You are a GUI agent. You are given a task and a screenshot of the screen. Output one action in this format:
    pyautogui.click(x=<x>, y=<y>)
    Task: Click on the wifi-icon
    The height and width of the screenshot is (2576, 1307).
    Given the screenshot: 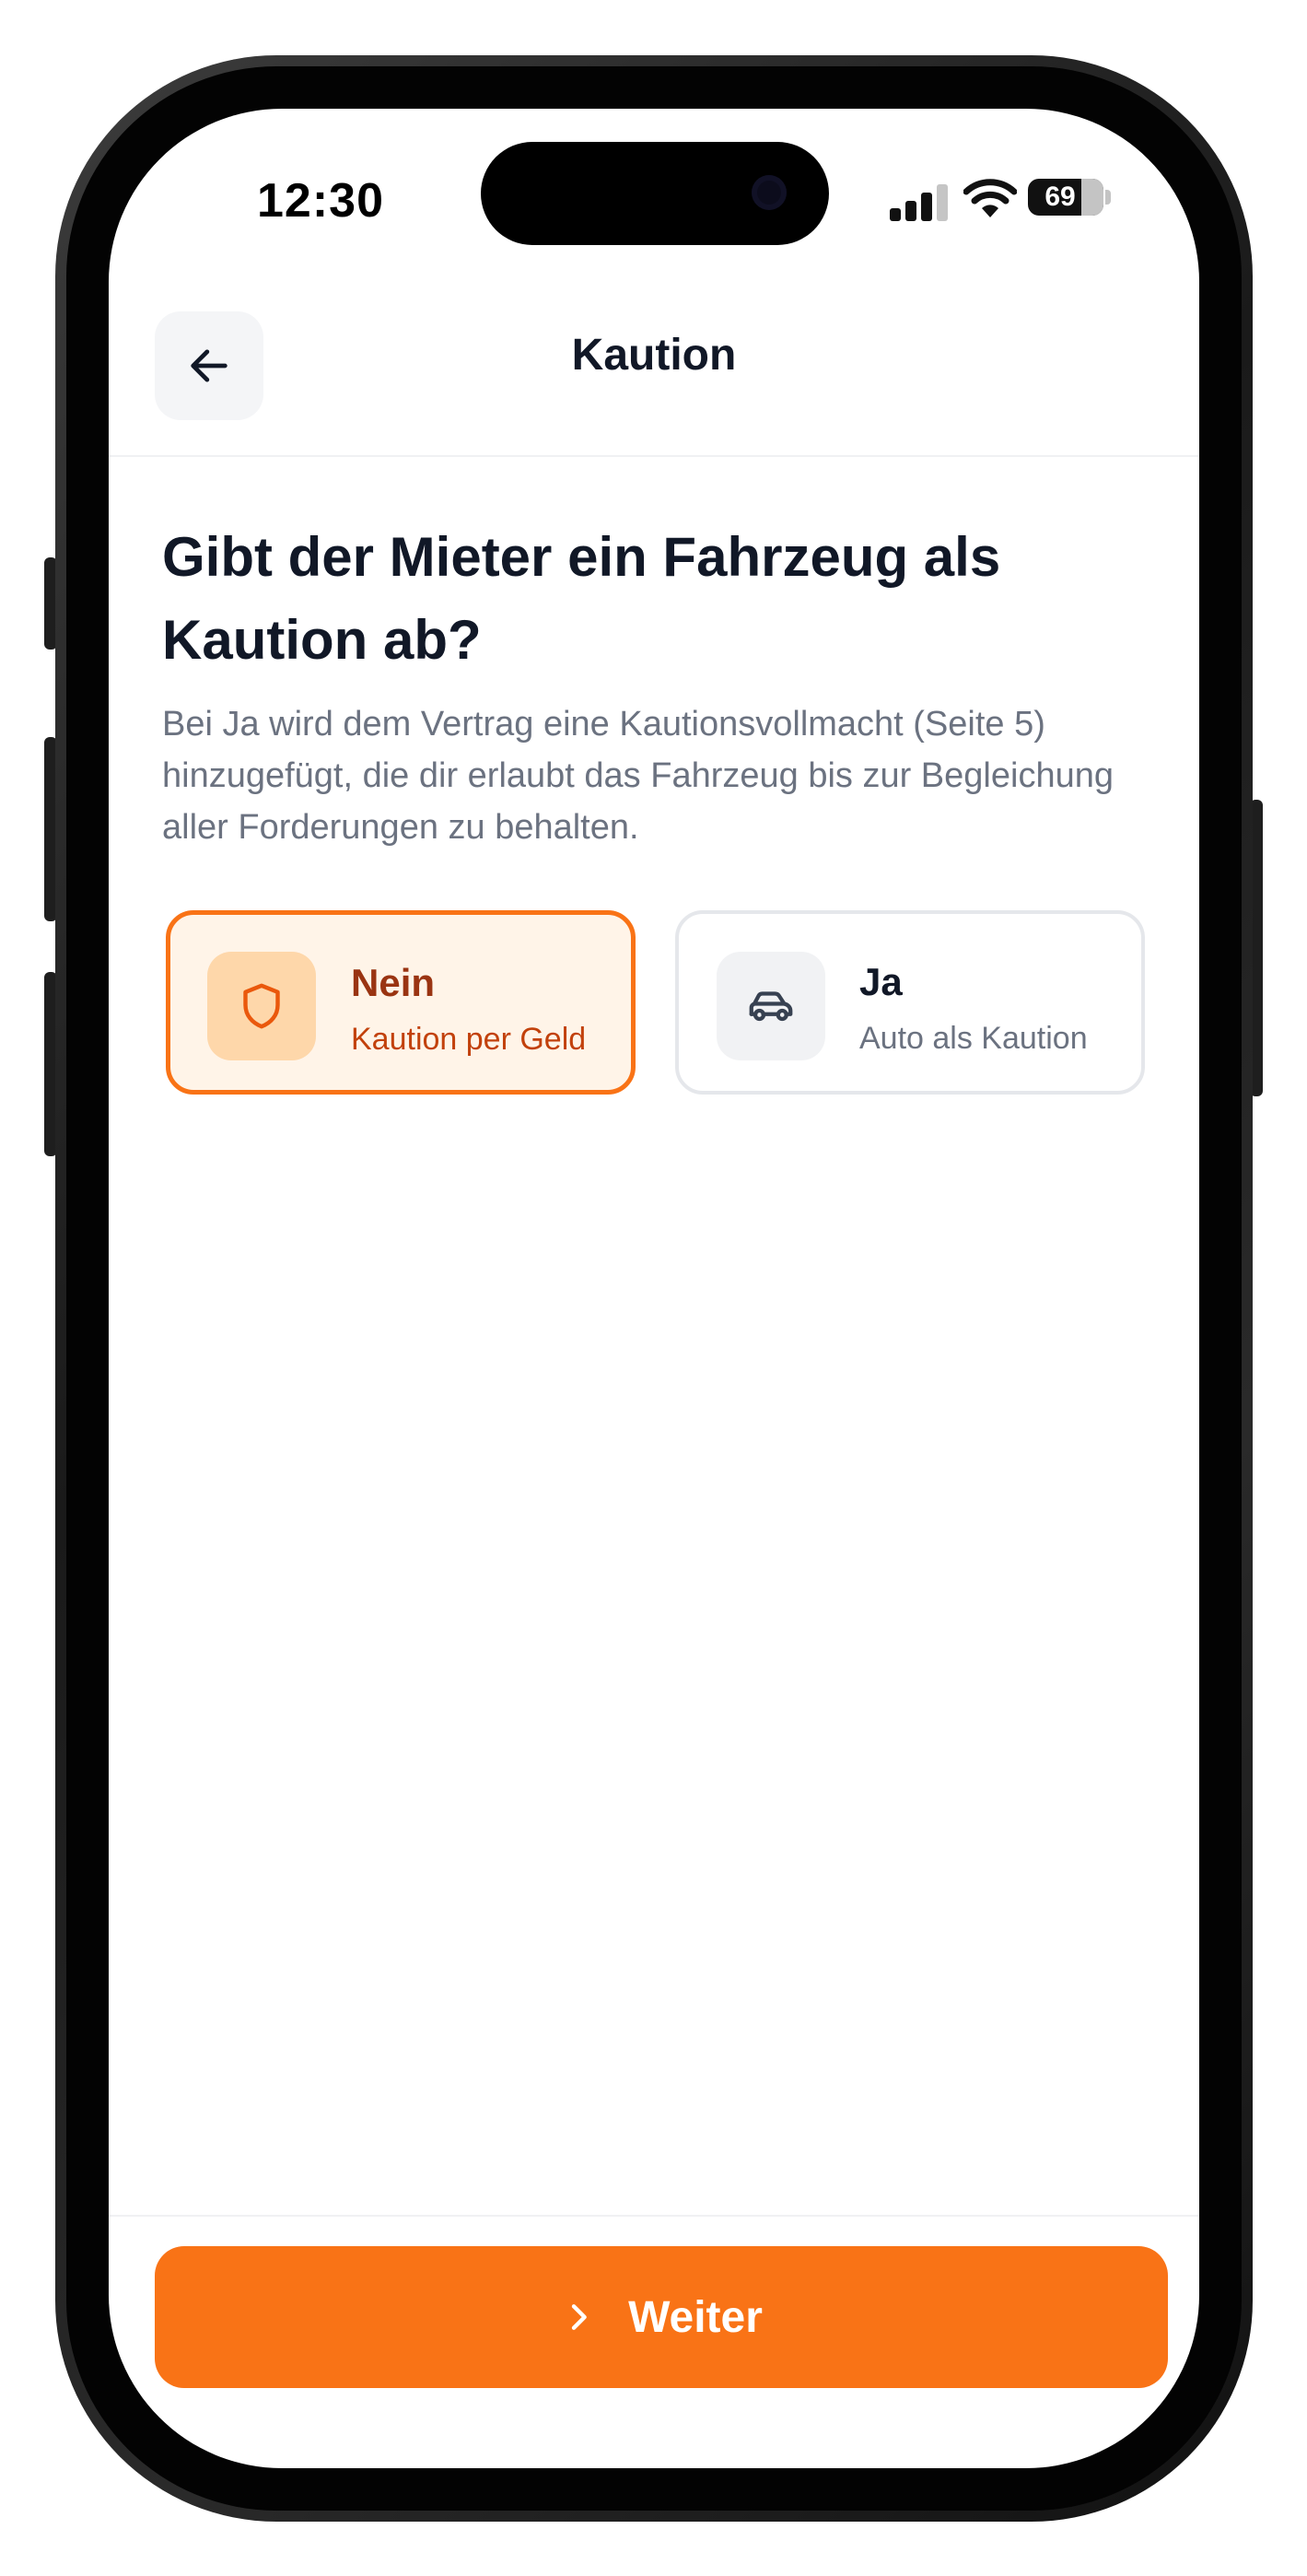 What is the action you would take?
    pyautogui.click(x=990, y=198)
    